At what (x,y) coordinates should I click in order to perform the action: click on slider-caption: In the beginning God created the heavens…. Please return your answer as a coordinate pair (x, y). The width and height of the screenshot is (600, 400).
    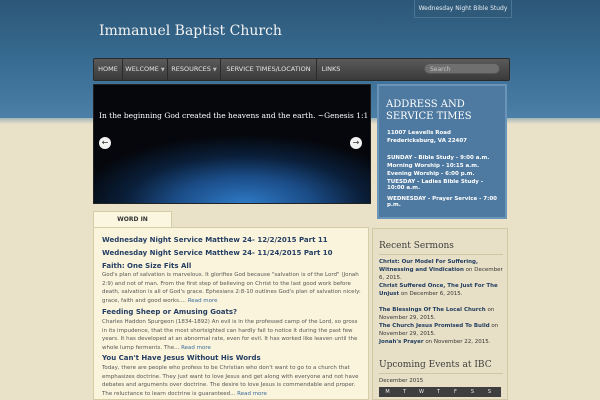
    Looking at the image, I should click on (234, 115).